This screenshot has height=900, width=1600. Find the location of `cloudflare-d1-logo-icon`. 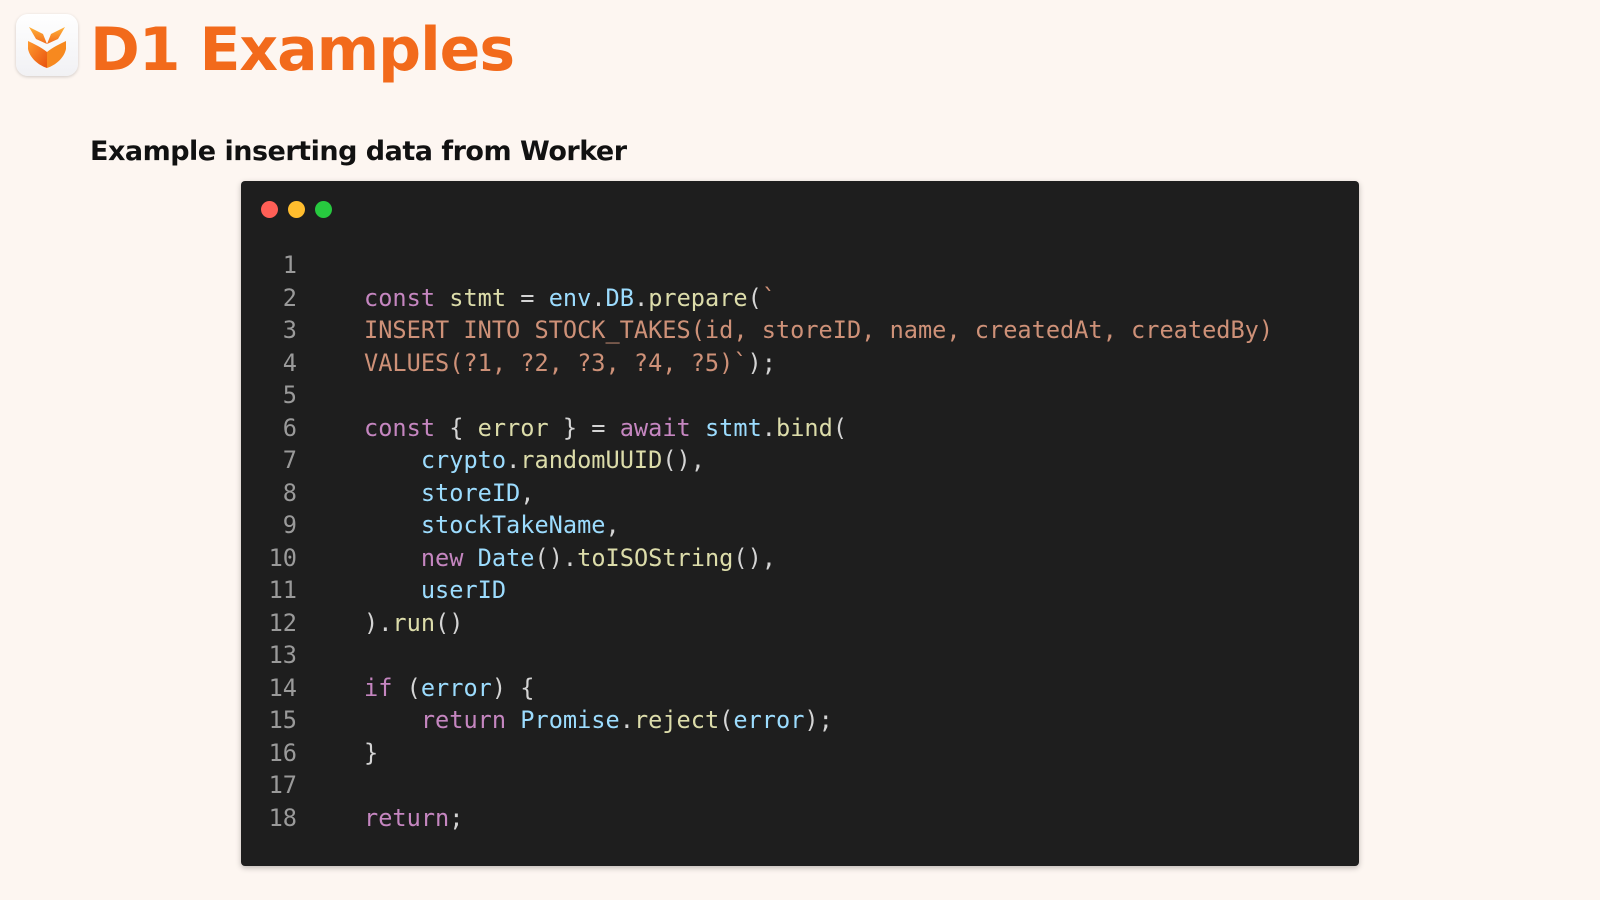

cloudflare-d1-logo-icon is located at coordinates (47, 45).